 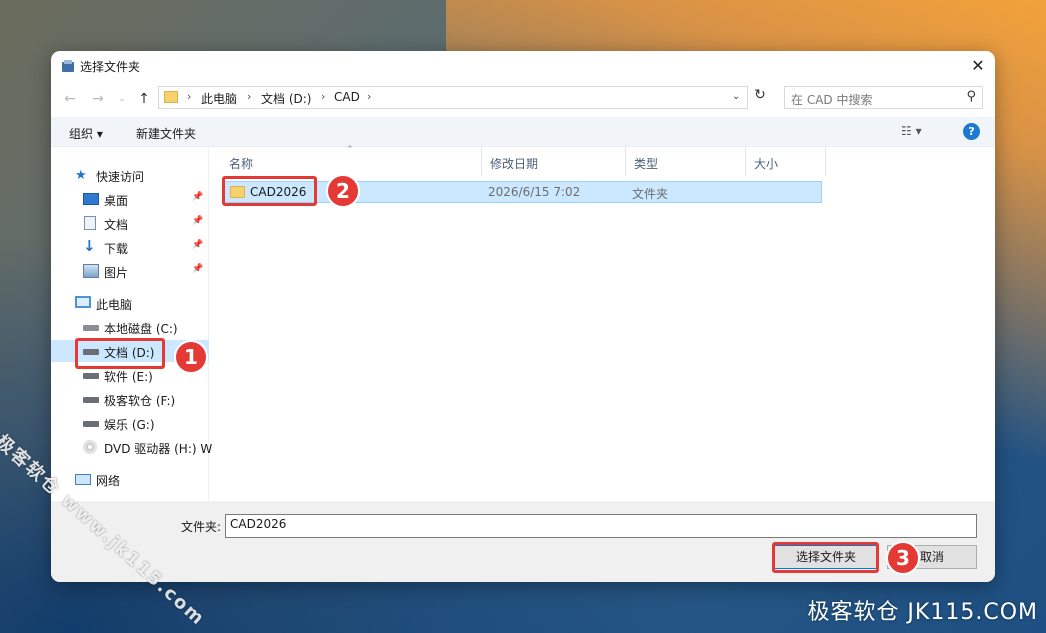 What do you see at coordinates (534, 192) in the screenshot?
I see `row-modified: 2026/6/15 7:02` at bounding box center [534, 192].